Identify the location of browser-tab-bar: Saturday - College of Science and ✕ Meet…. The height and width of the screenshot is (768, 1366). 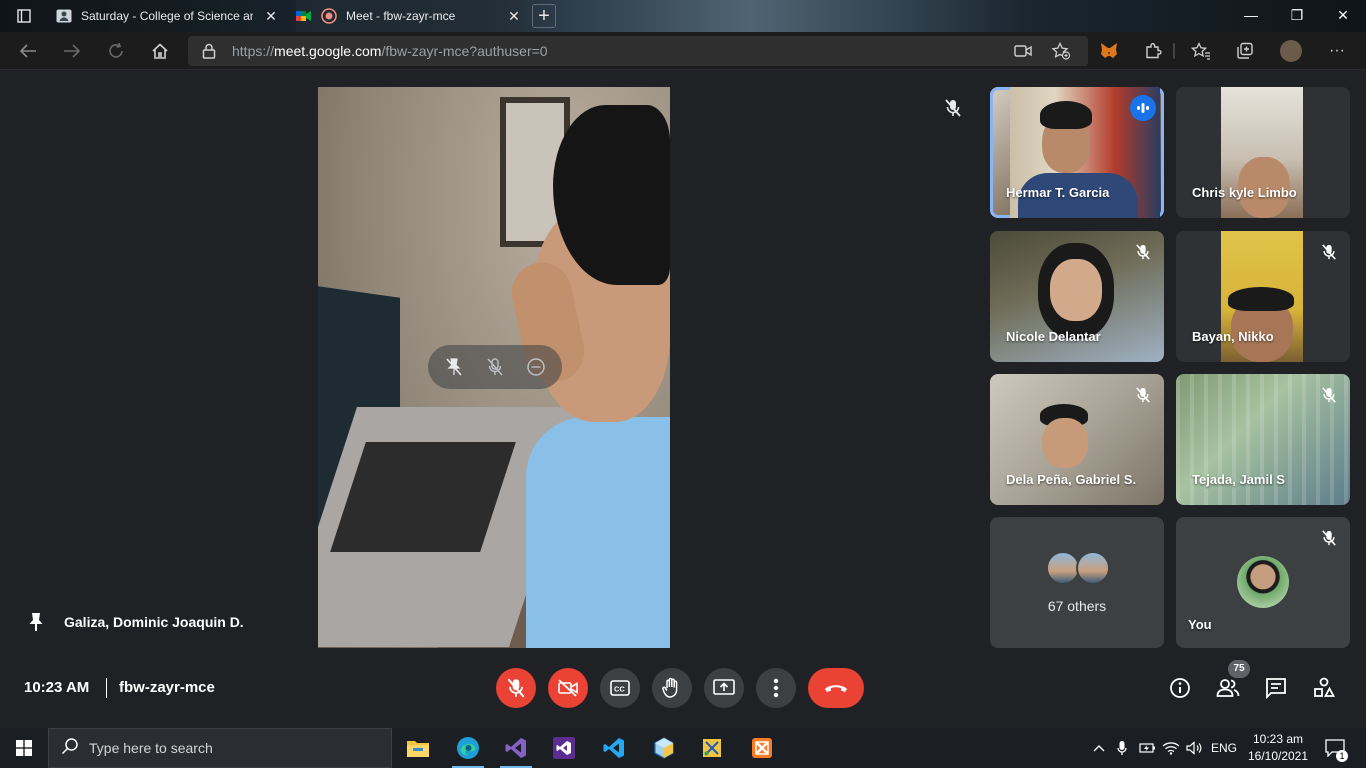
(683, 16).